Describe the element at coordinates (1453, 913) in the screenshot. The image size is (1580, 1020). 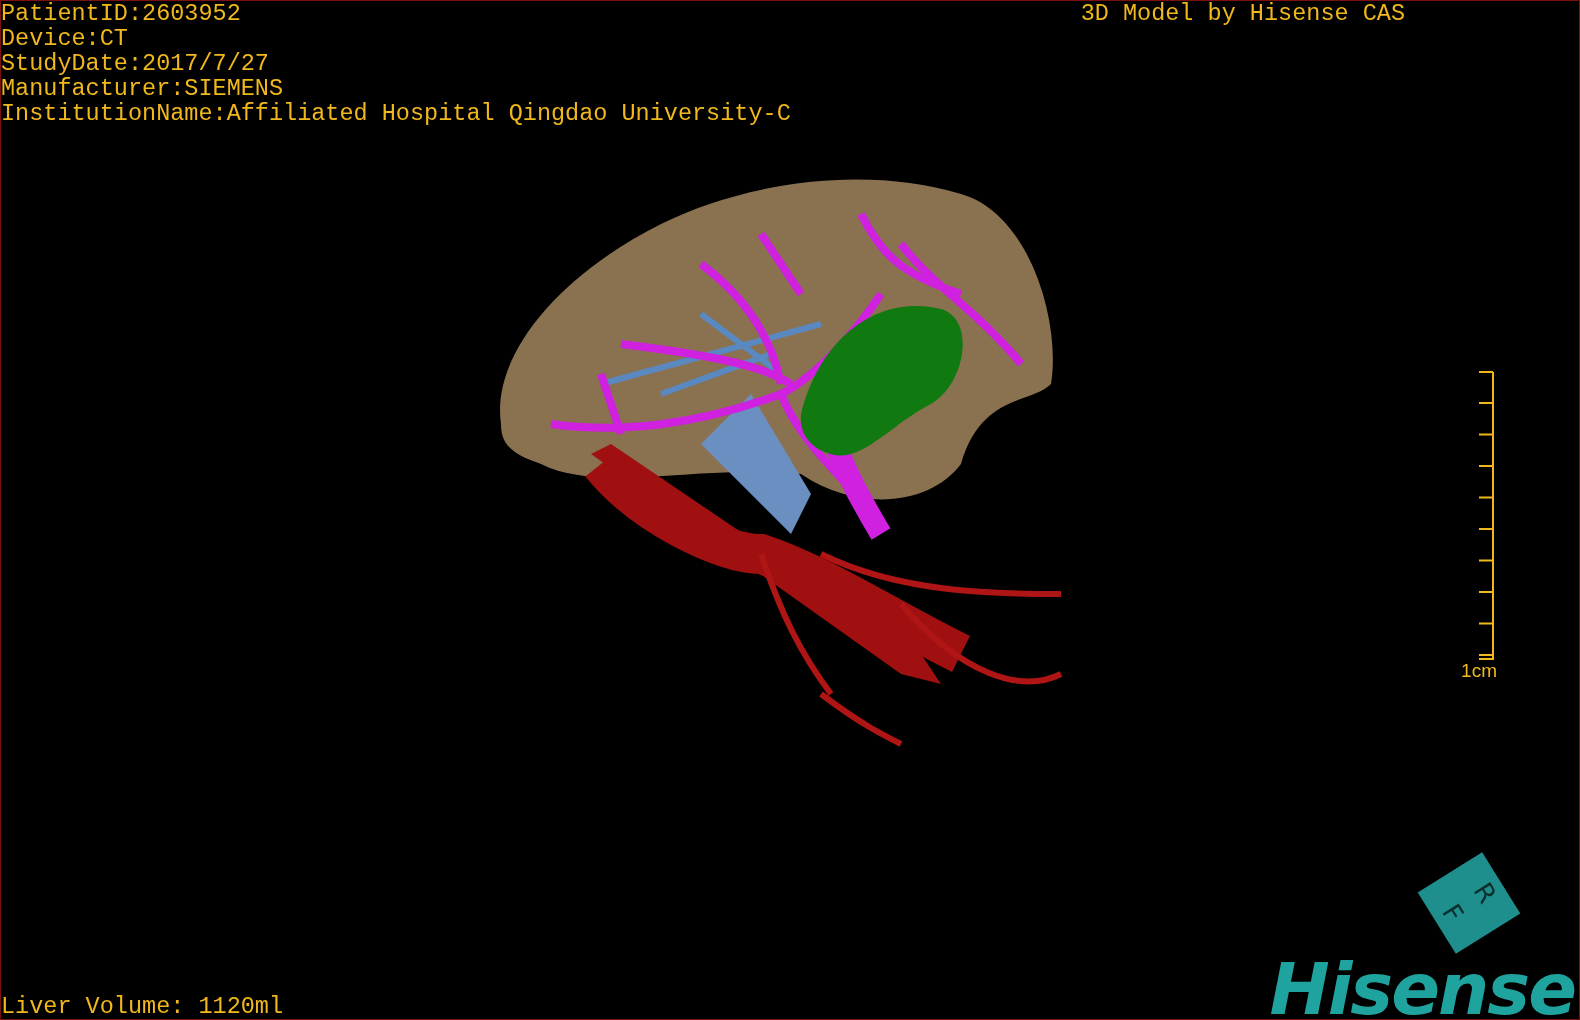
I see `cube-face-label: F` at that location.